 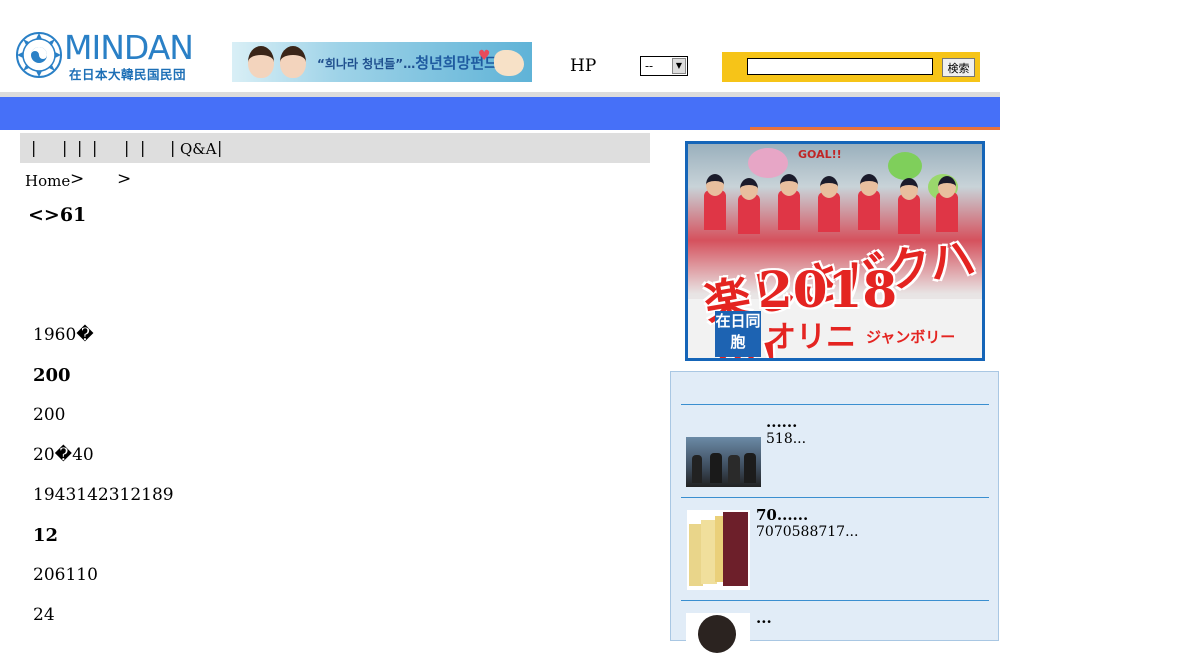 I want to click on jamboree-promo-banner: GOAL!! 楽しさバクハツ! 2018 在日同胞 オリニ ジャンボリー, so click(x=835, y=251).